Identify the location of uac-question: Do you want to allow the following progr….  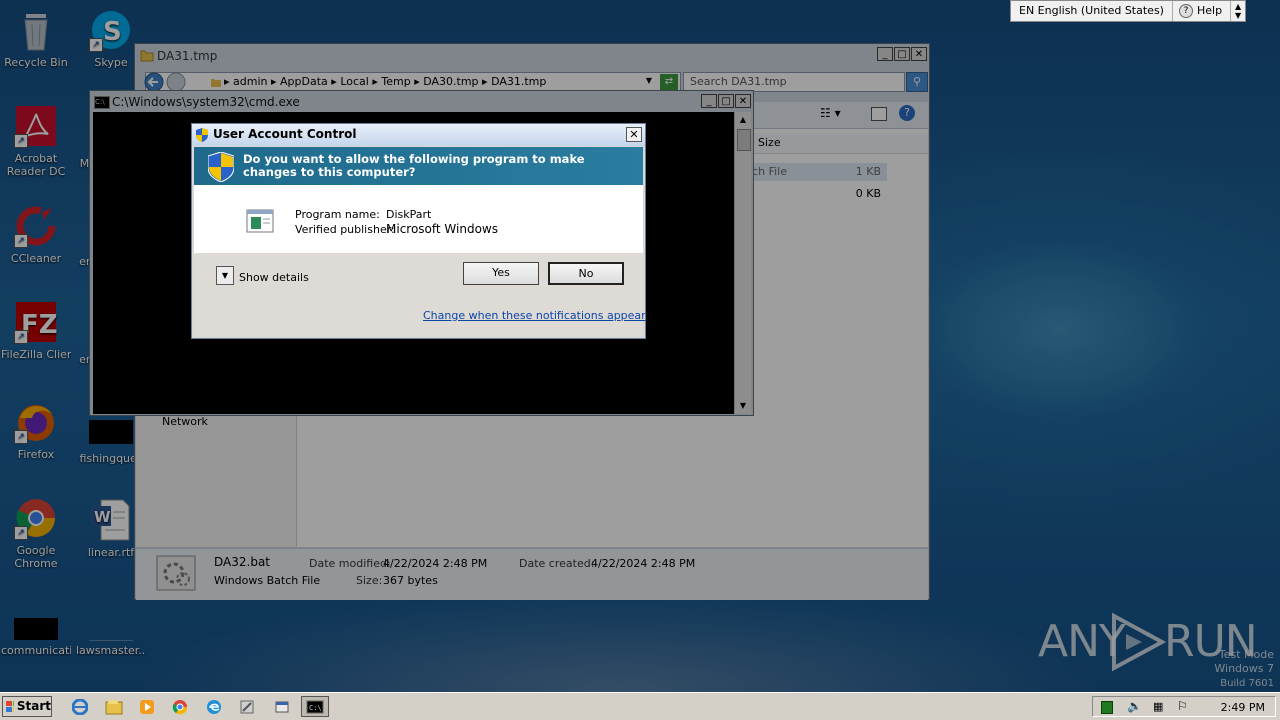
(414, 165).